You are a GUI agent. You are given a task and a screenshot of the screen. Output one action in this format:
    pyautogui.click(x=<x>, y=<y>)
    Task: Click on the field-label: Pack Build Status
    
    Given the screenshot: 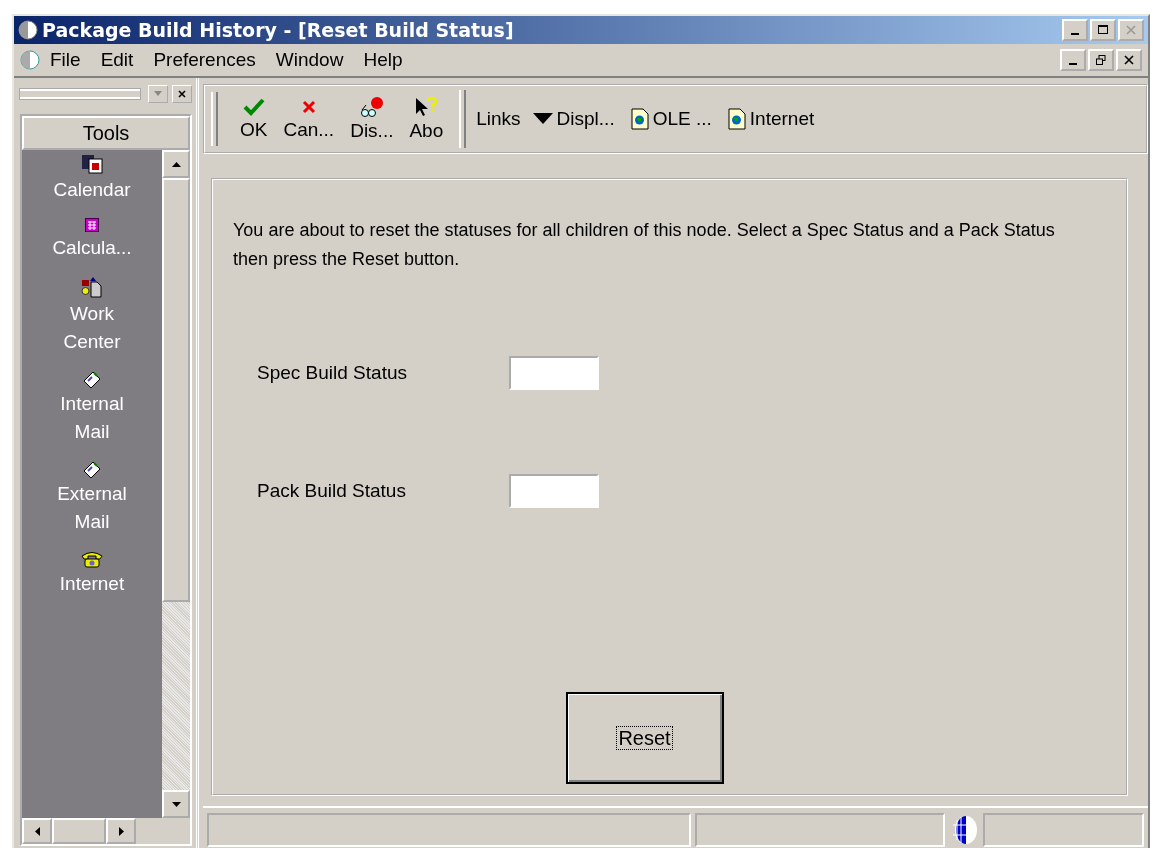 What is the action you would take?
    pyautogui.click(x=332, y=491)
    